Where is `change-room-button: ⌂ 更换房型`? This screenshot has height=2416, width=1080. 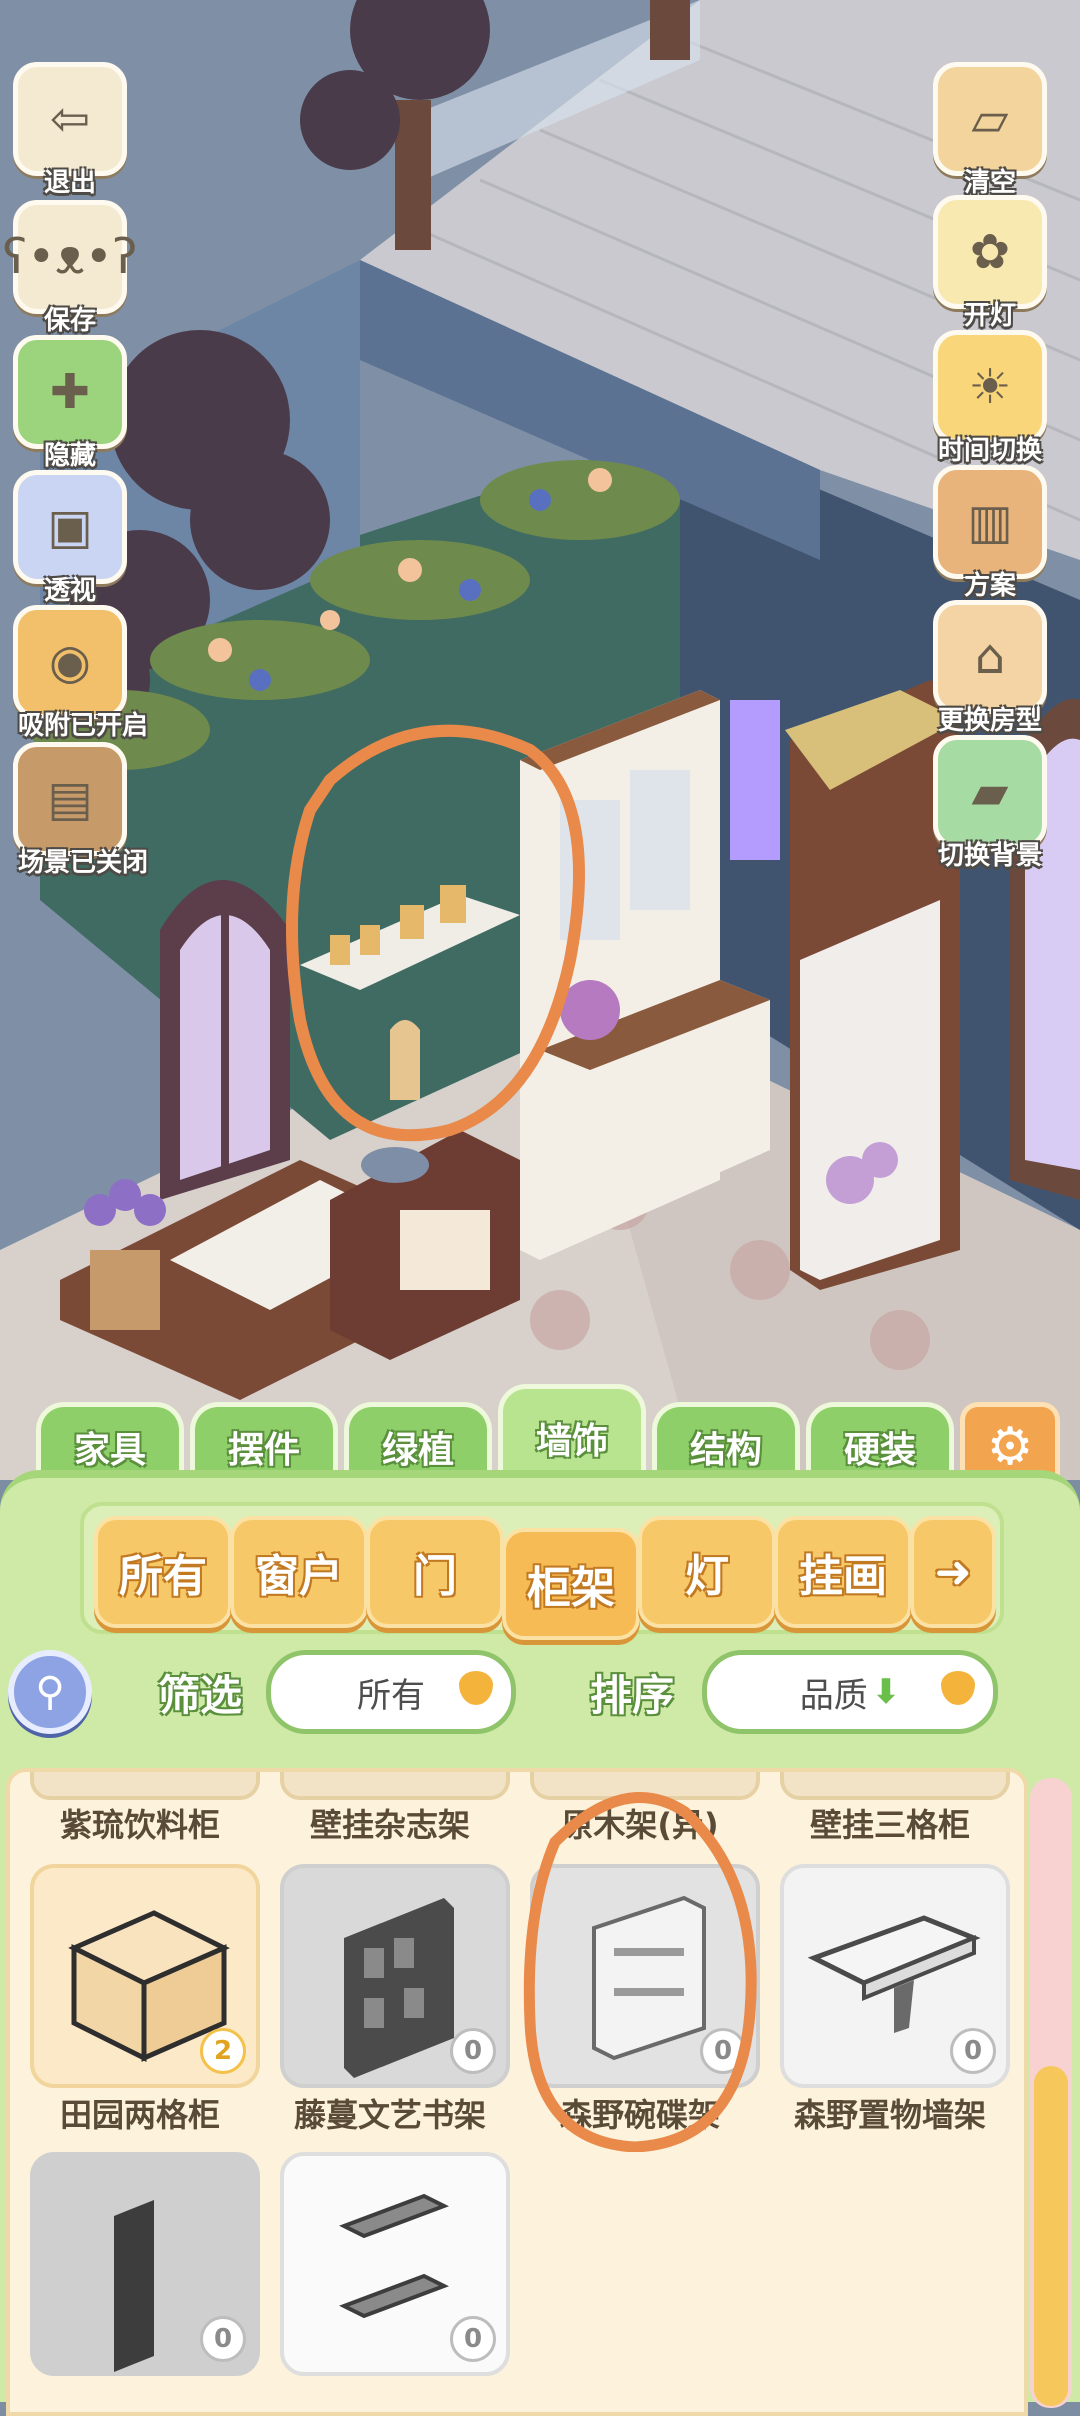
change-room-button: ⌂ 更换房型 is located at coordinates (990, 669).